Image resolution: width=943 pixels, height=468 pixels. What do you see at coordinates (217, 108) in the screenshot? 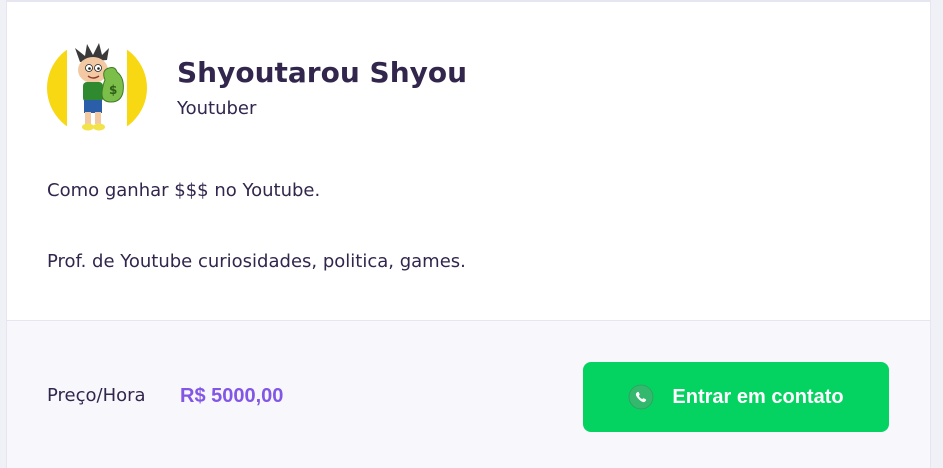
I see `teacher-subject: Youtuber` at bounding box center [217, 108].